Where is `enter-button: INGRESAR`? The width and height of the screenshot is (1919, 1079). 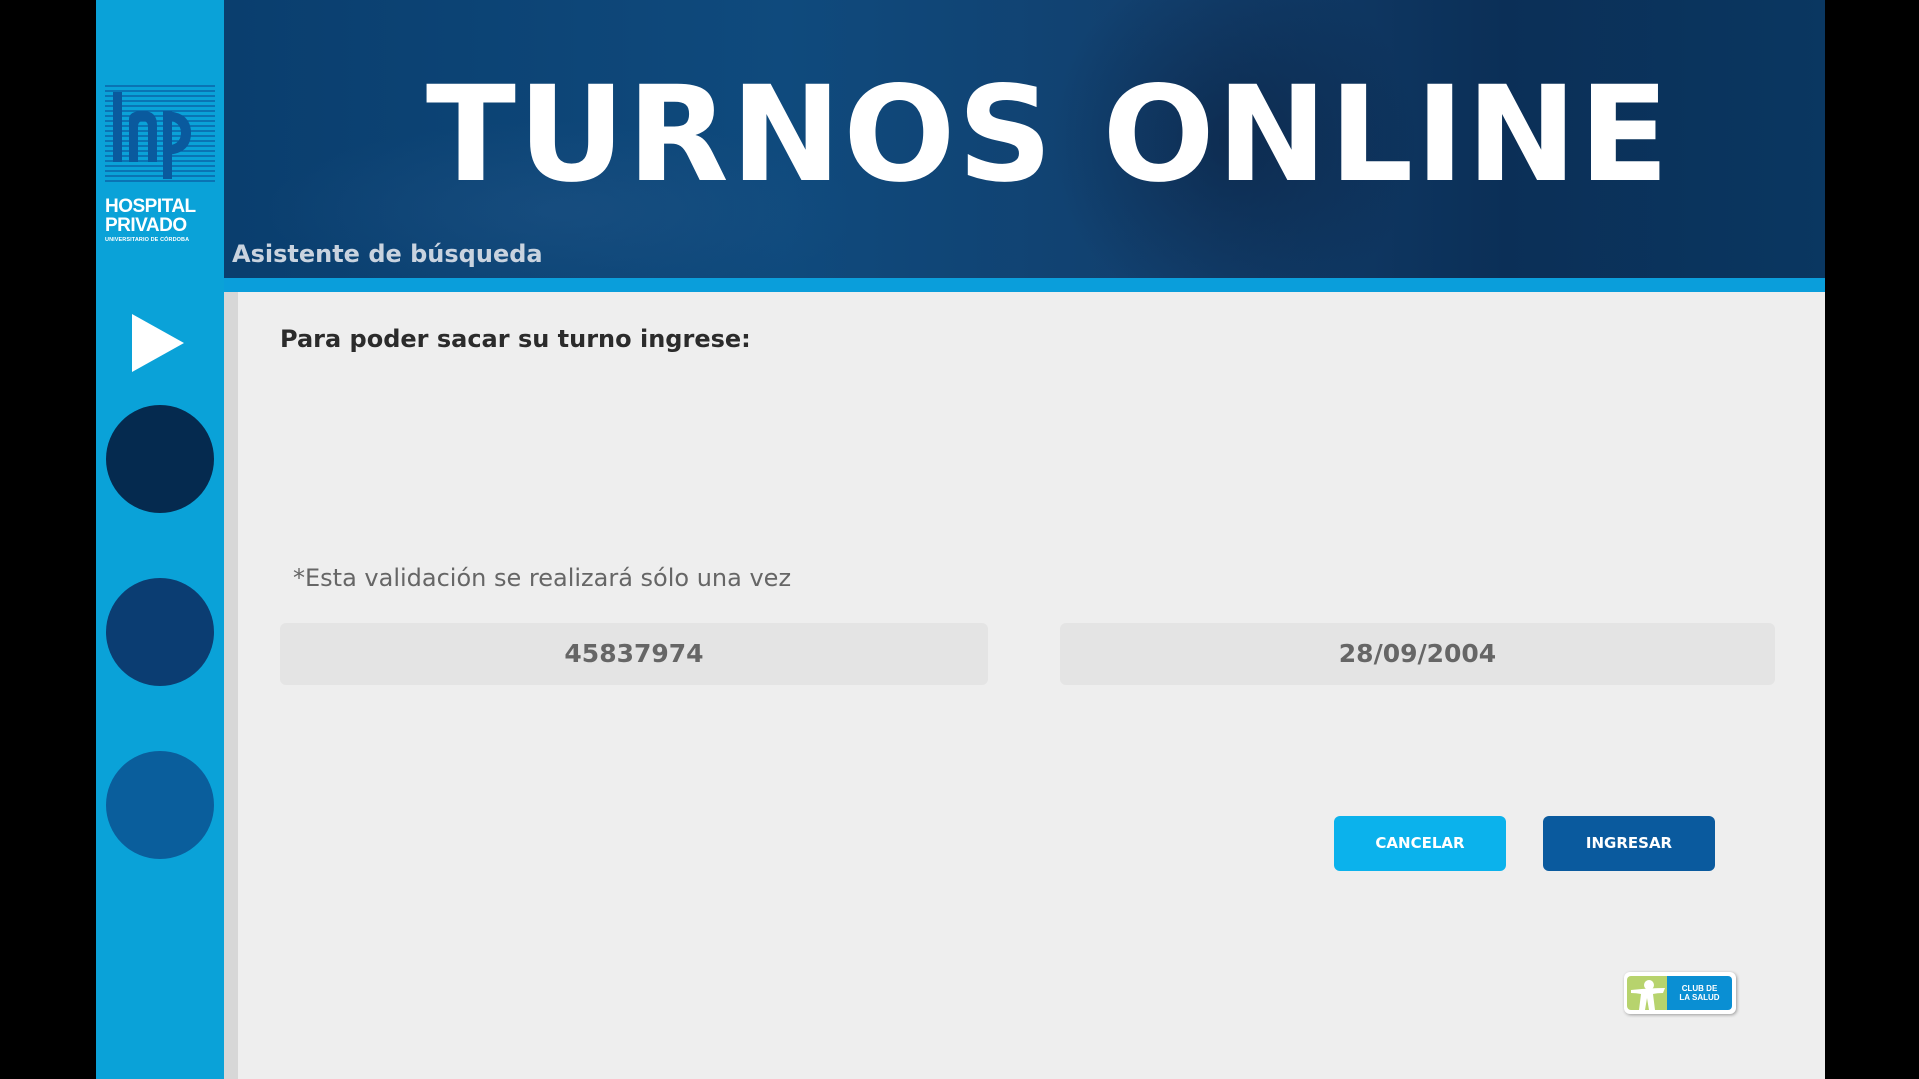 enter-button: INGRESAR is located at coordinates (1629, 843).